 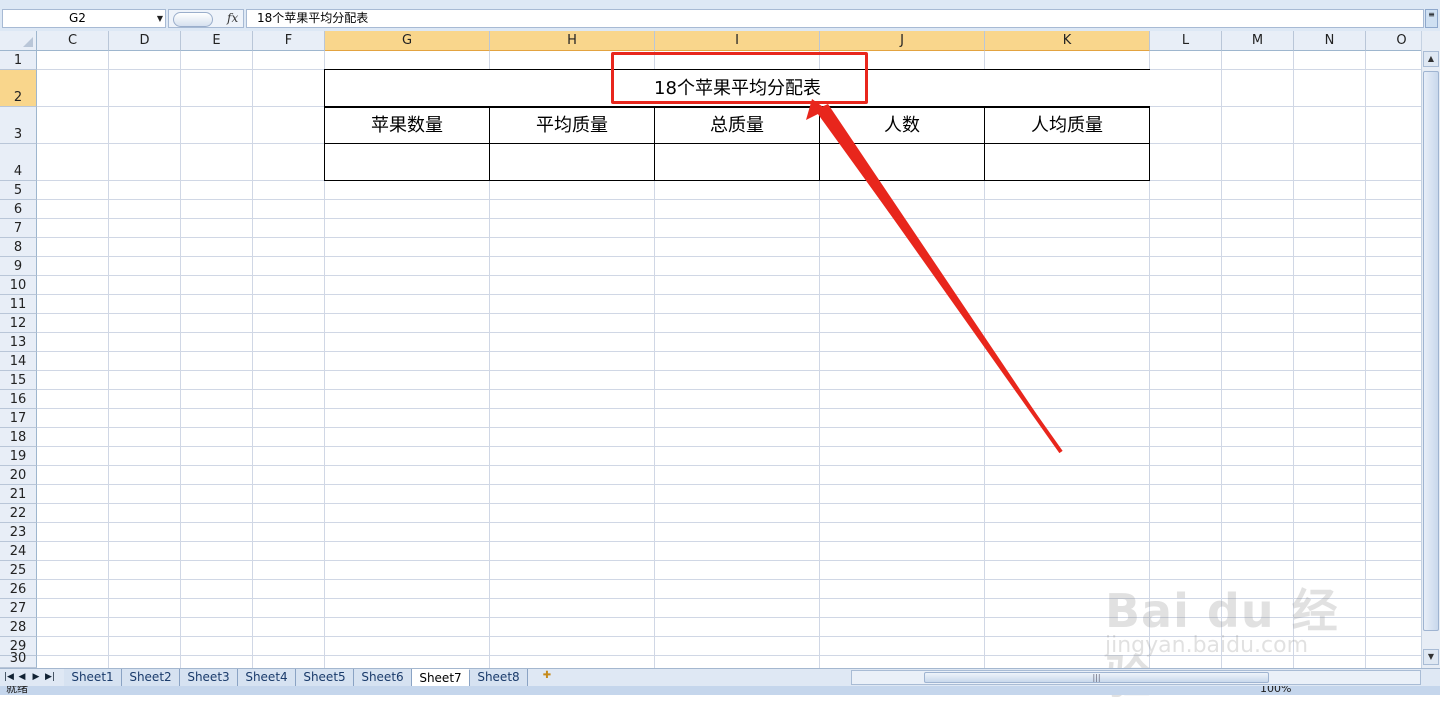 What do you see at coordinates (1067, 41) in the screenshot?
I see `column-header-k: K` at bounding box center [1067, 41].